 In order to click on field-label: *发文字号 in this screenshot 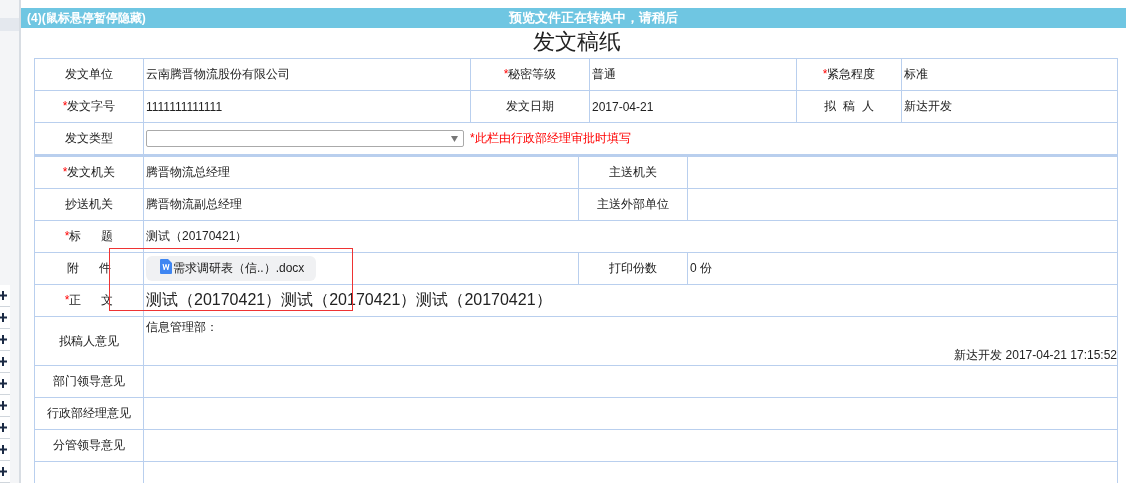, I will do `click(89, 106)`.